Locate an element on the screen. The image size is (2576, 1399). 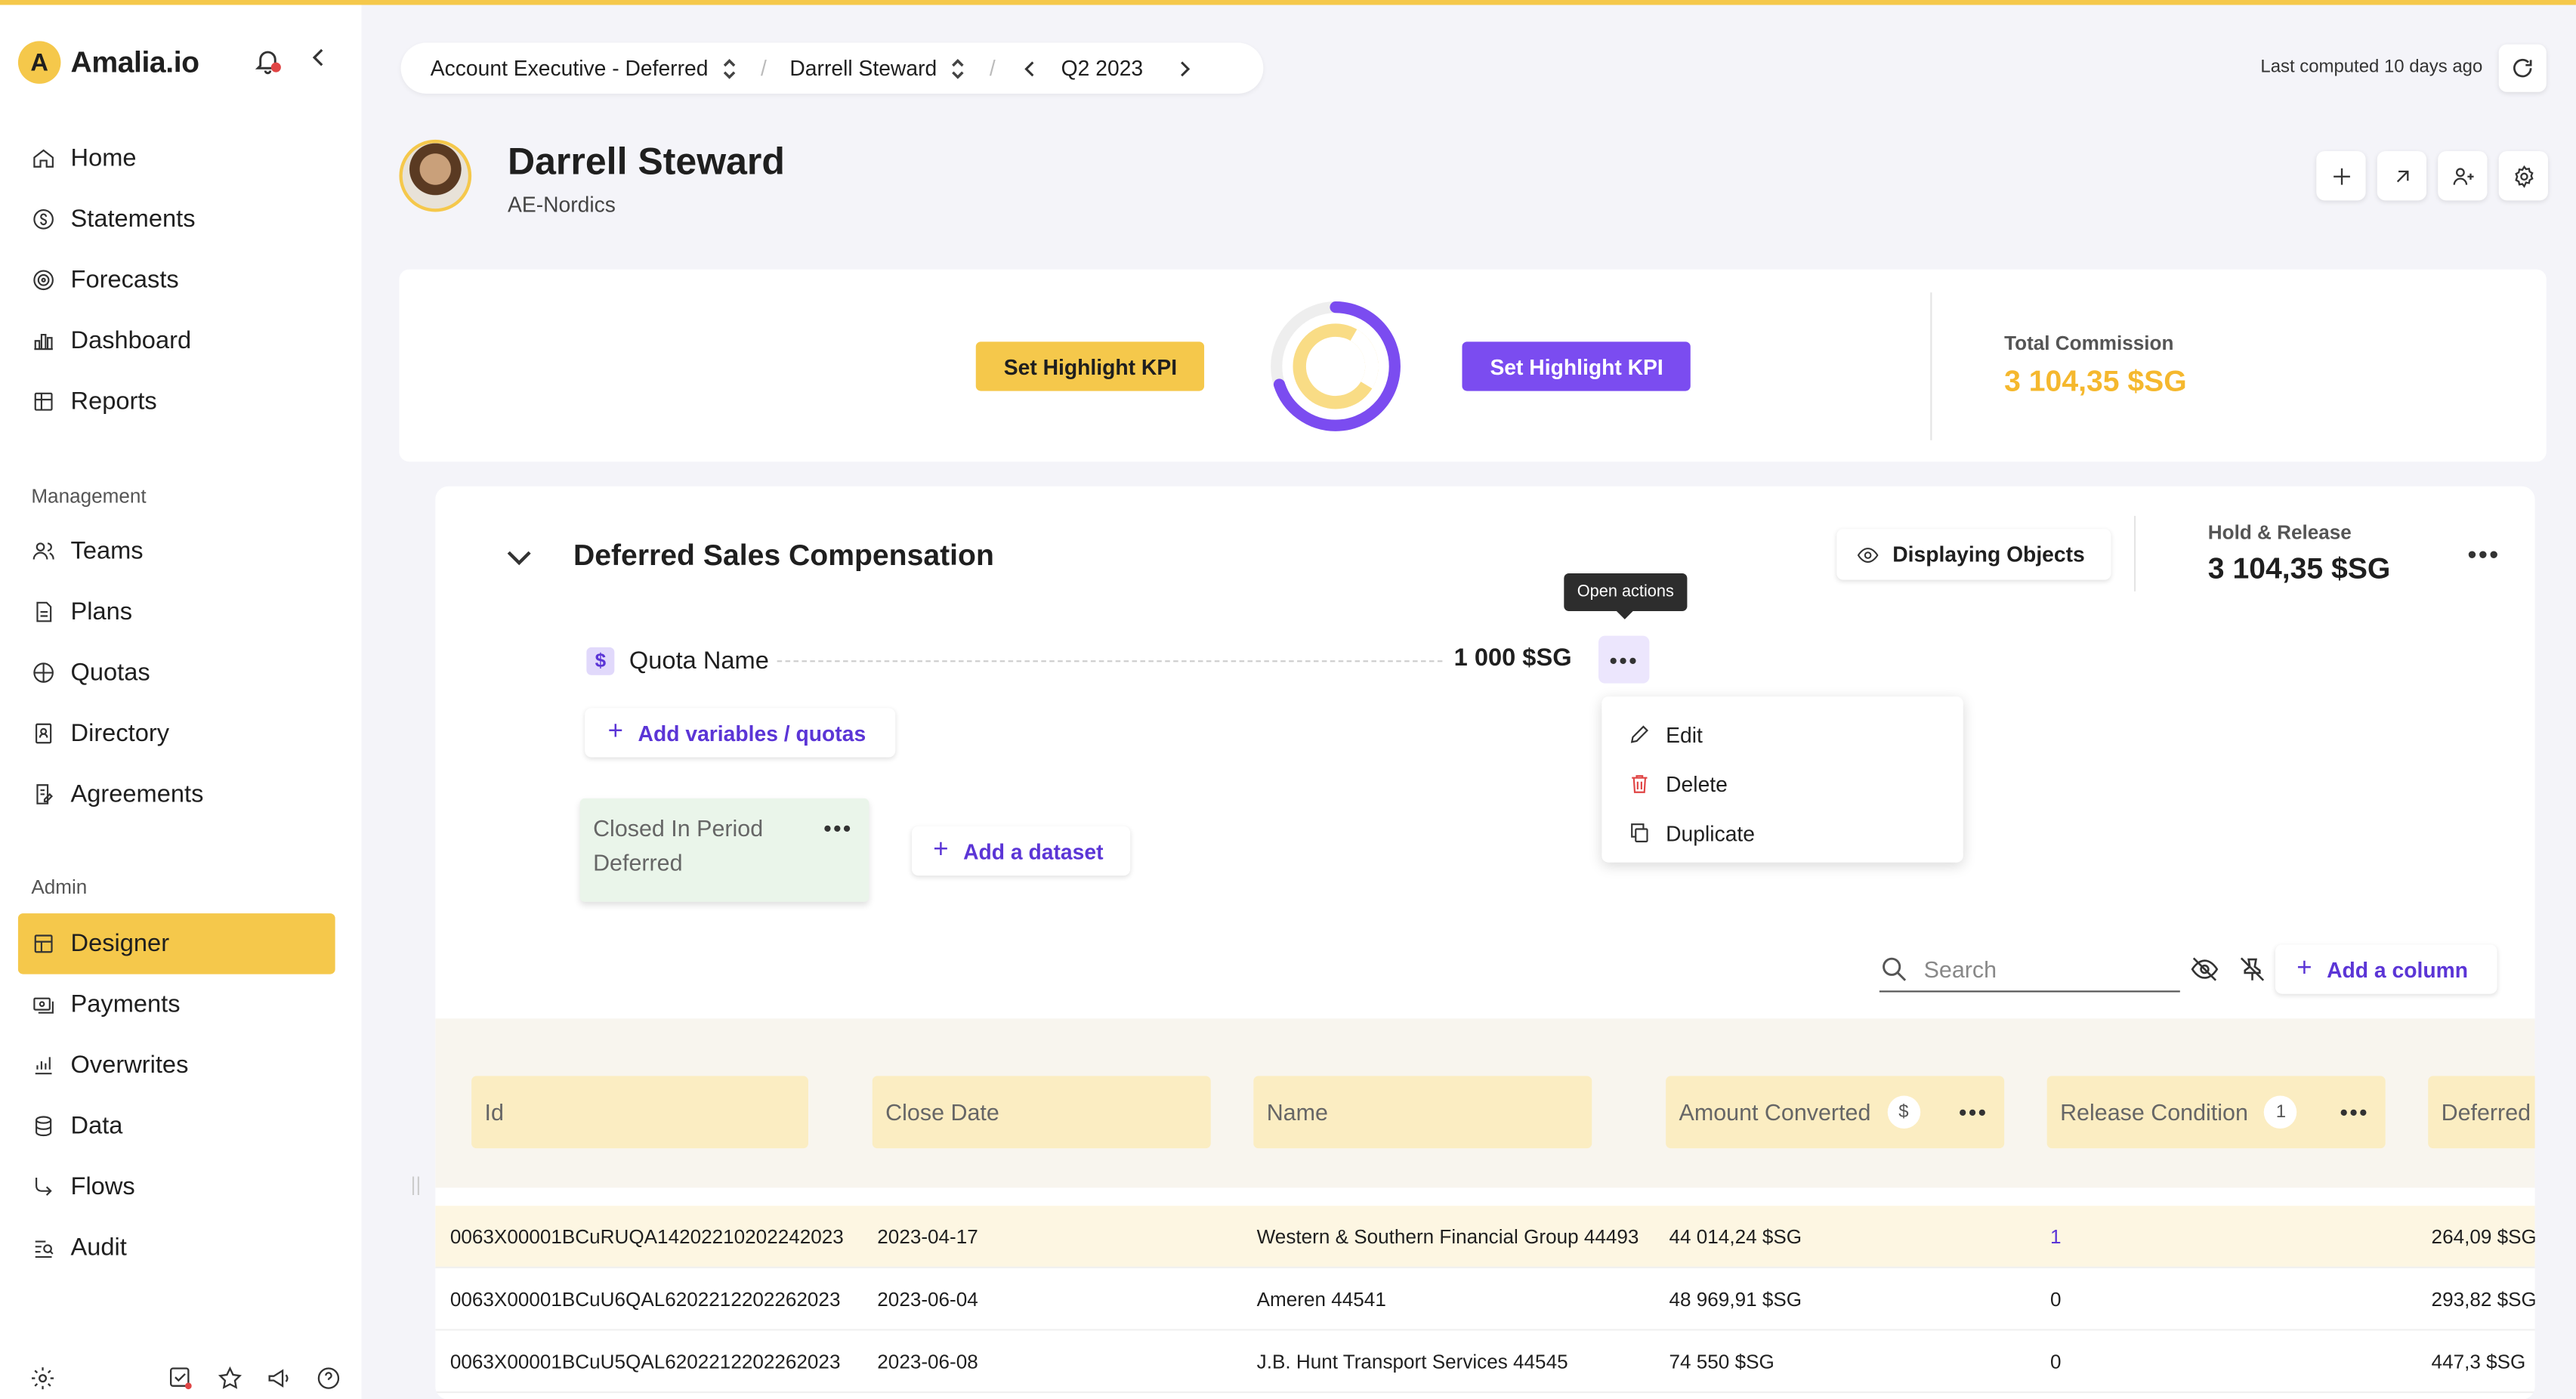
sidebar-item-payments: Payments is located at coordinates (176, 1004).